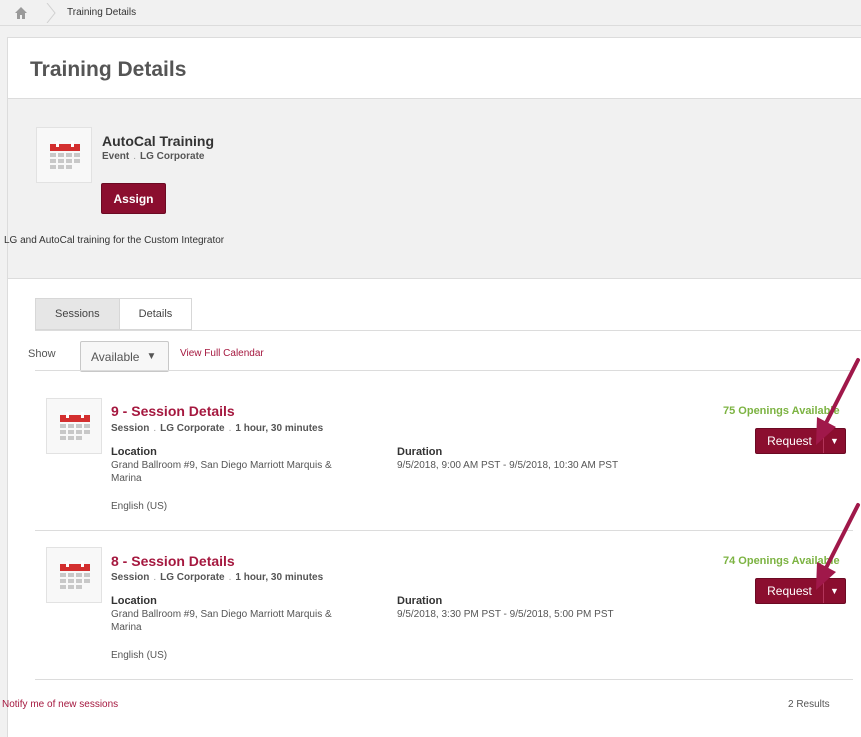  What do you see at coordinates (108, 69) in the screenshot?
I see `page-title: Training Details` at bounding box center [108, 69].